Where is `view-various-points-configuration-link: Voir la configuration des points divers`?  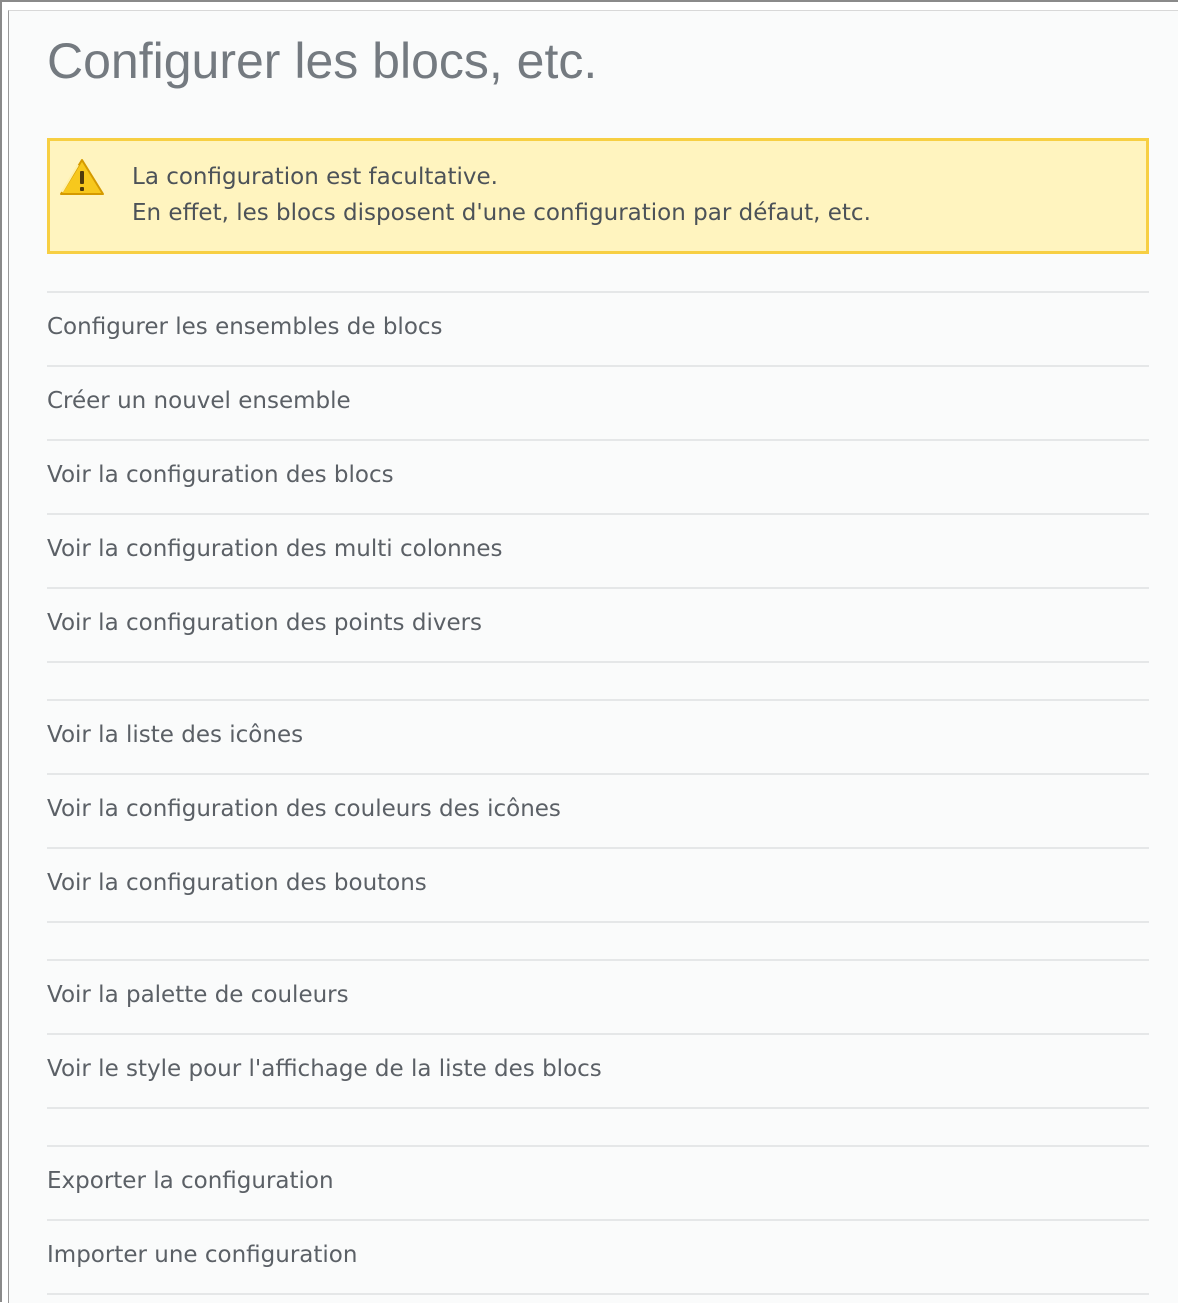
view-various-points-configuration-link: Voir la configuration des points divers is located at coordinates (264, 623).